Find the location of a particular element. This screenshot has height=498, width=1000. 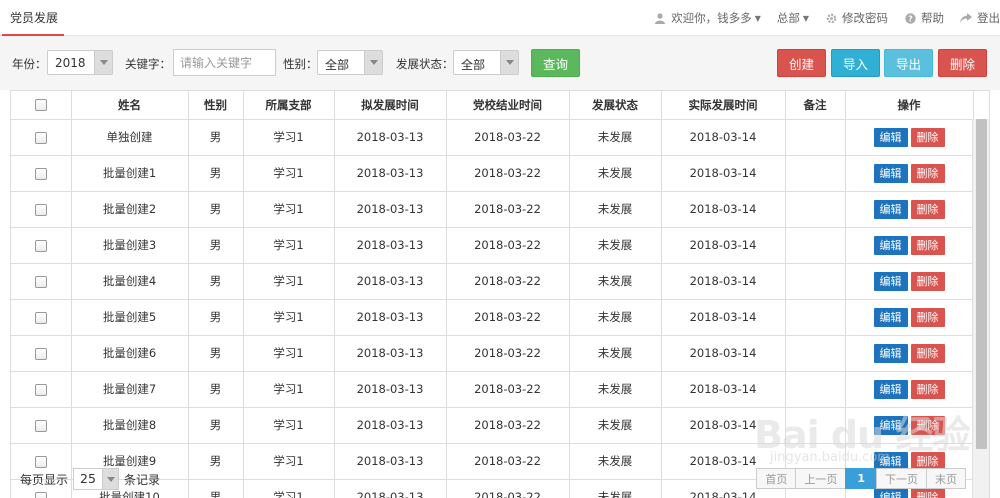

query-button: 查询 is located at coordinates (555, 63).